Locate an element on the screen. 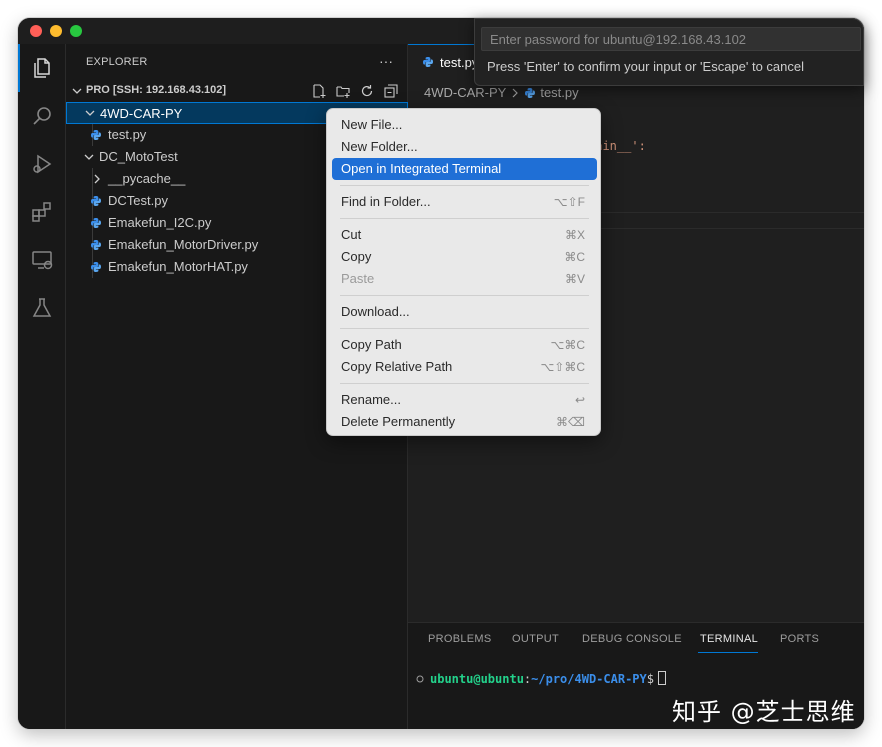 Image resolution: width=882 pixels, height=747 pixels. menu-item-shortcut: ⌘X is located at coordinates (574, 235).